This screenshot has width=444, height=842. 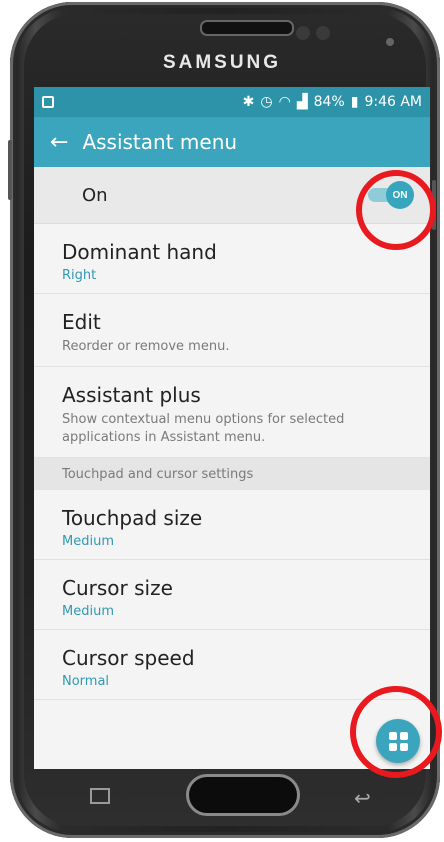 I want to click on page-title: Assistant menu, so click(x=160, y=142).